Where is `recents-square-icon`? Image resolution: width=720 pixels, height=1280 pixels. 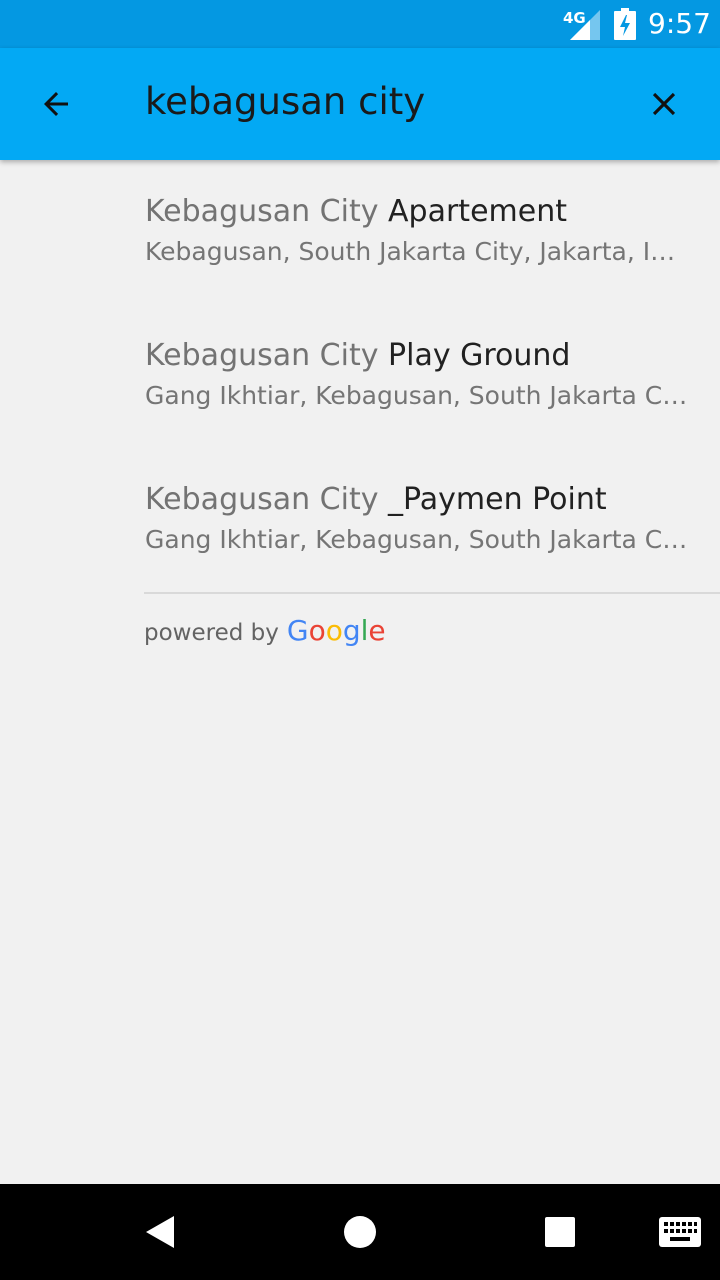 recents-square-icon is located at coordinates (560, 1232).